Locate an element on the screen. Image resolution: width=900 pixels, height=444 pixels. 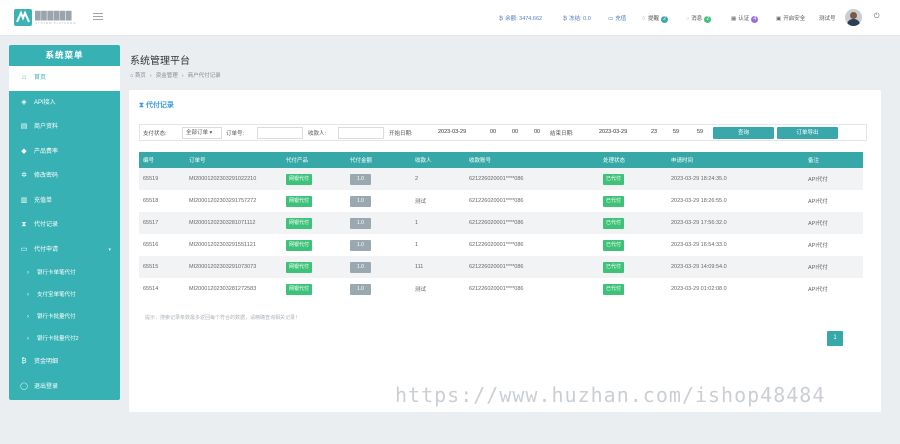
message-link: ◌ 消息 2 is located at coordinates (699, 18).